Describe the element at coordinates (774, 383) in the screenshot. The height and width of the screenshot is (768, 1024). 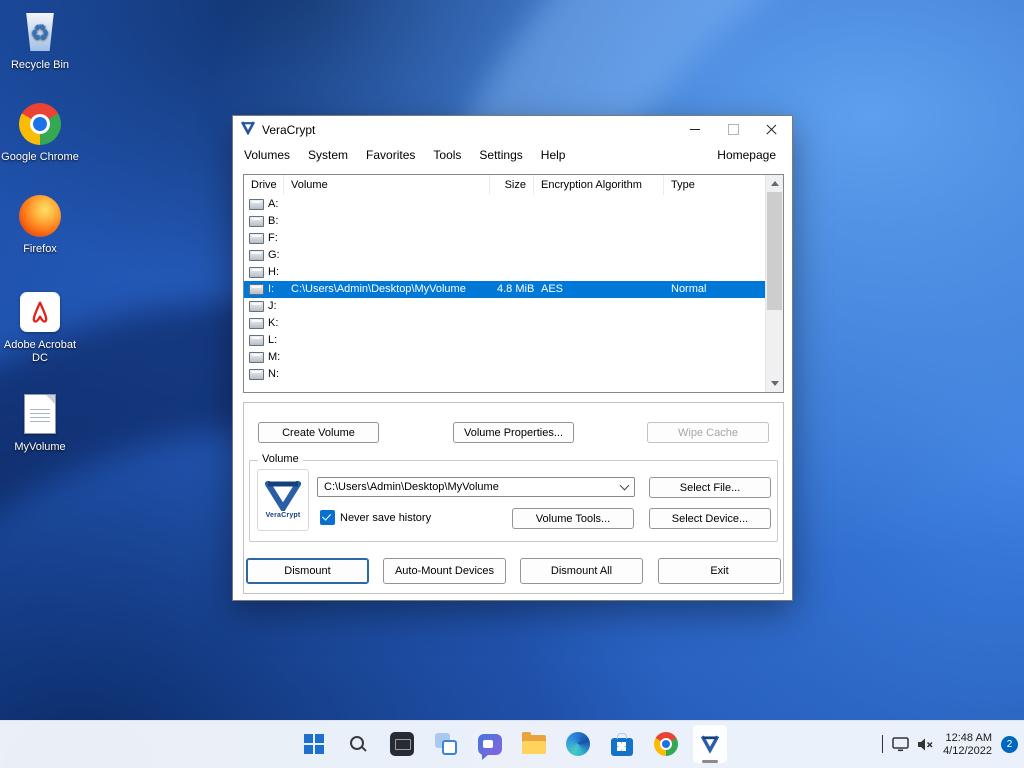
I see `scroll-down-button` at that location.